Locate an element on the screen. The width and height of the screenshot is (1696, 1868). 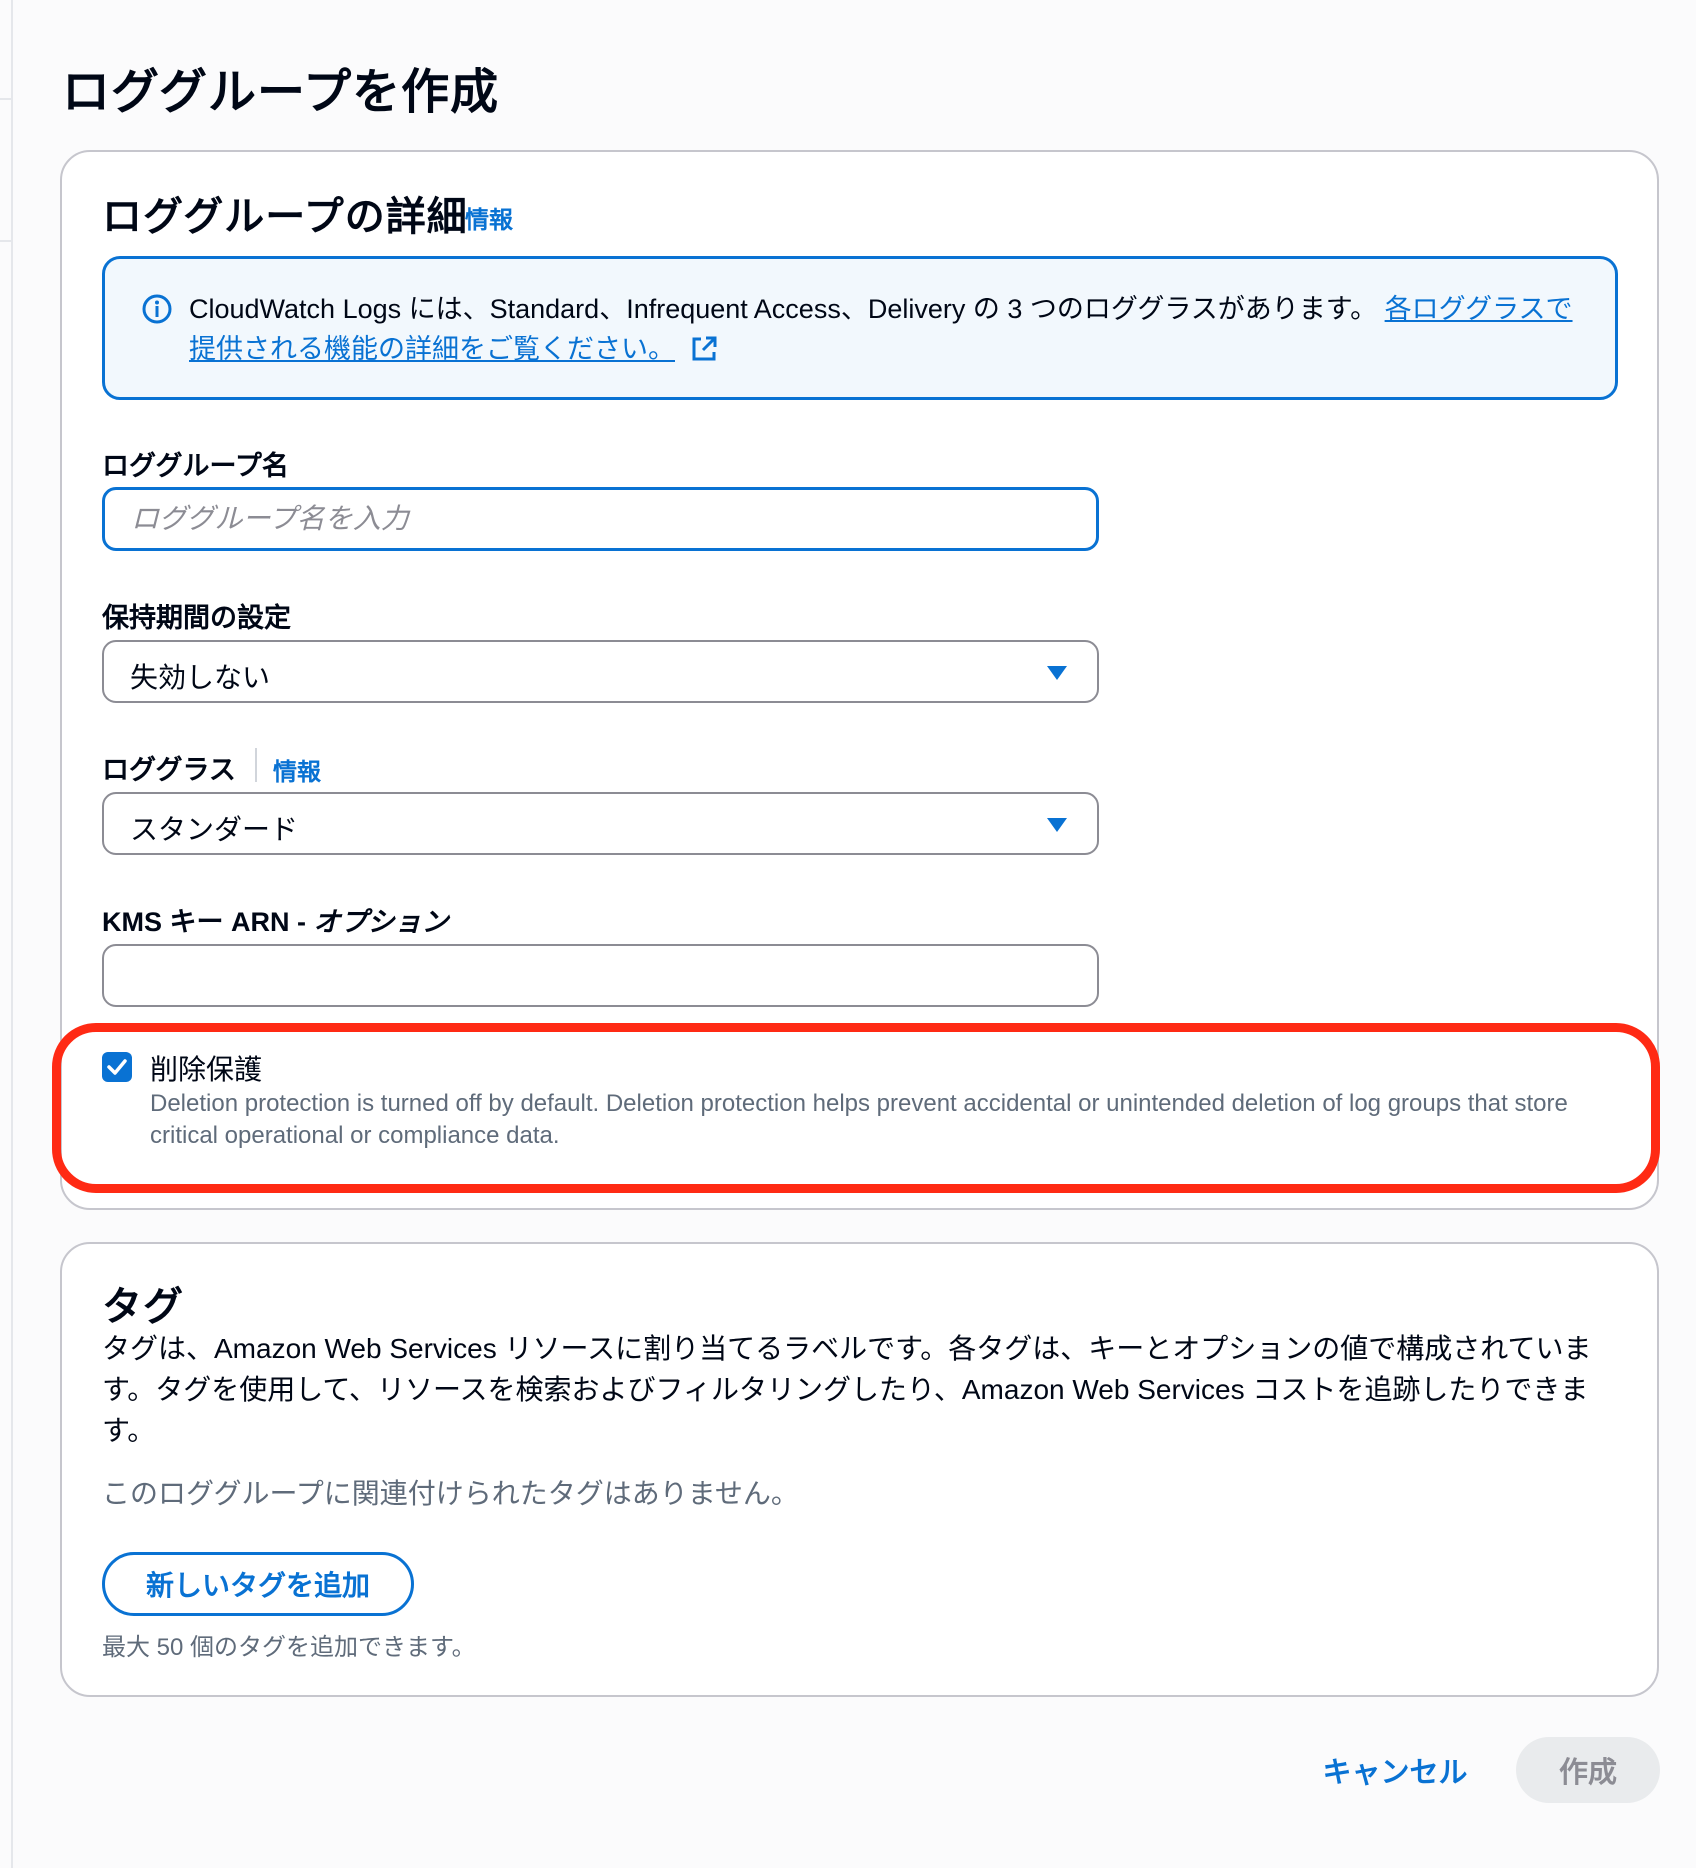
optional-tag: オプション is located at coordinates (381, 922).